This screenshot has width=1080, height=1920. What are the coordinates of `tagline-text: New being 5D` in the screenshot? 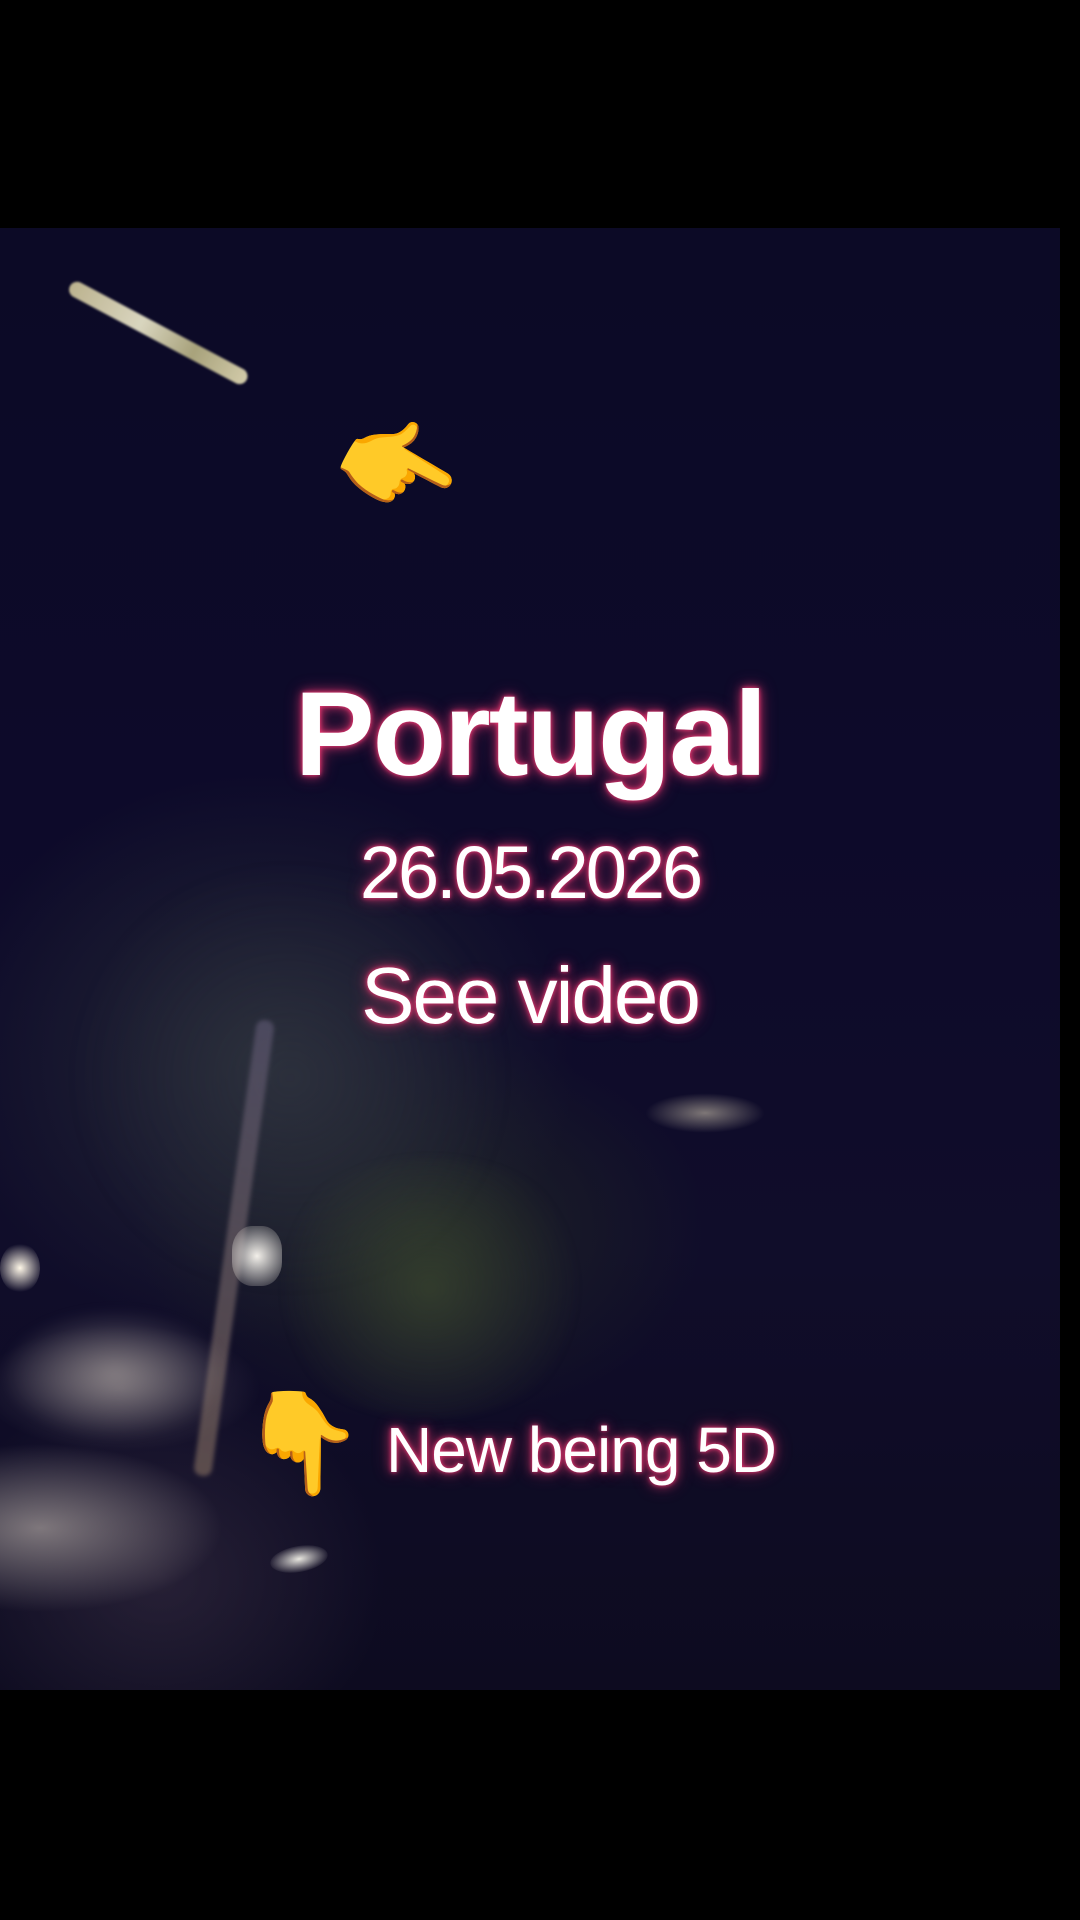 It's located at (581, 1450).